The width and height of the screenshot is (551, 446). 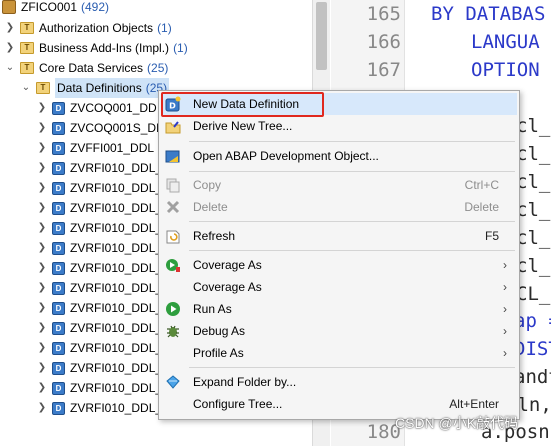 I want to click on copy-icon, so click(x=173, y=185).